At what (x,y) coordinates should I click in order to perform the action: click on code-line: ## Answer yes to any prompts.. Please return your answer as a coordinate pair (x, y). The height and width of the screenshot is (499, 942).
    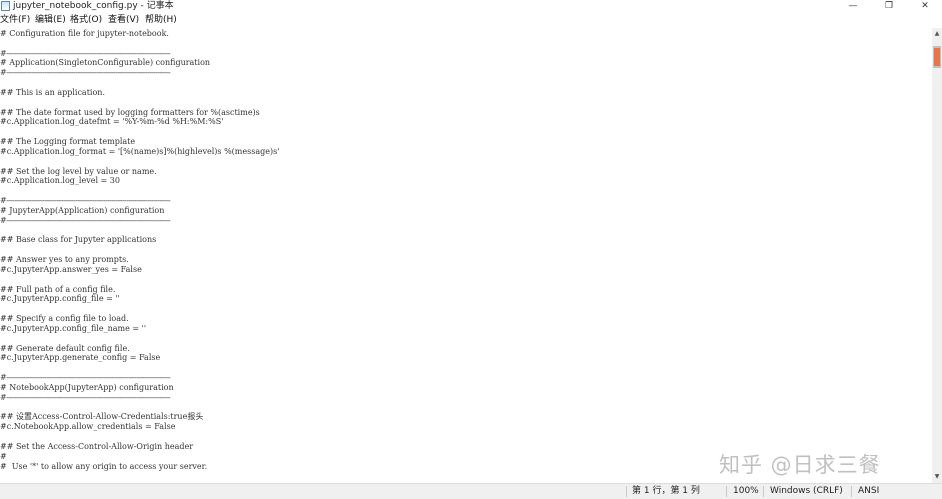
    Looking at the image, I should click on (64, 260).